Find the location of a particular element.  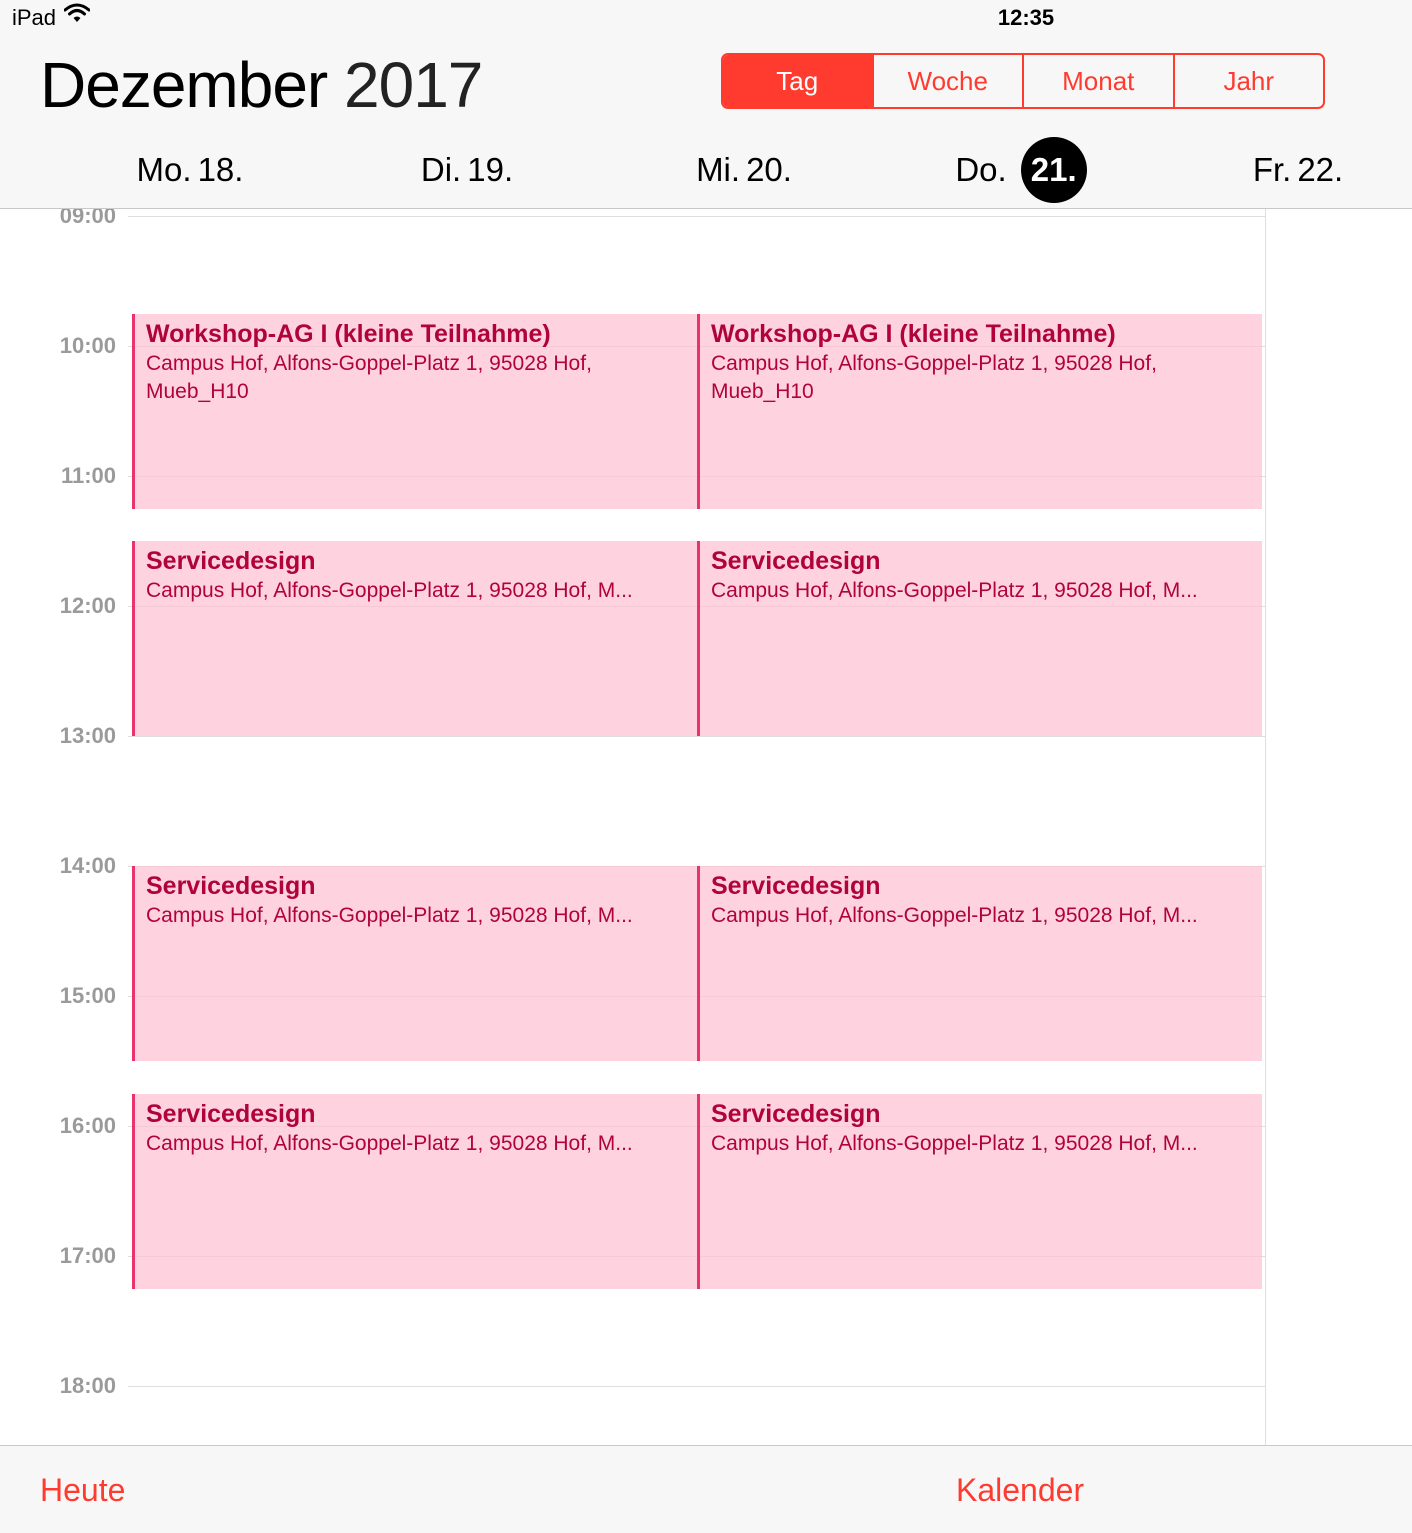

page-title: Dezember 2017 is located at coordinates (261, 85).